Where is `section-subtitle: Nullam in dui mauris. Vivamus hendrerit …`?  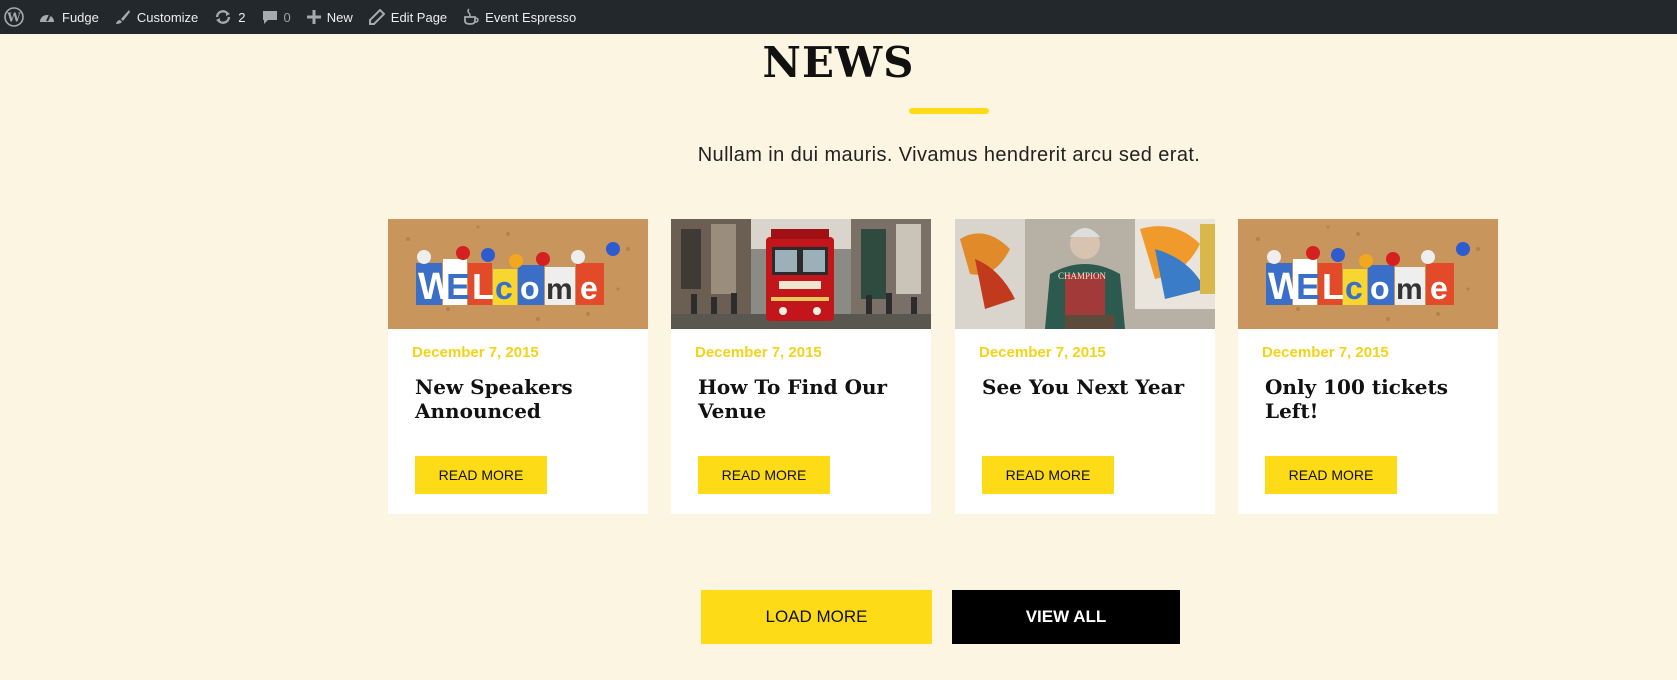
section-subtitle: Nullam in dui mauris. Vivamus hendrerit … is located at coordinates (949, 155).